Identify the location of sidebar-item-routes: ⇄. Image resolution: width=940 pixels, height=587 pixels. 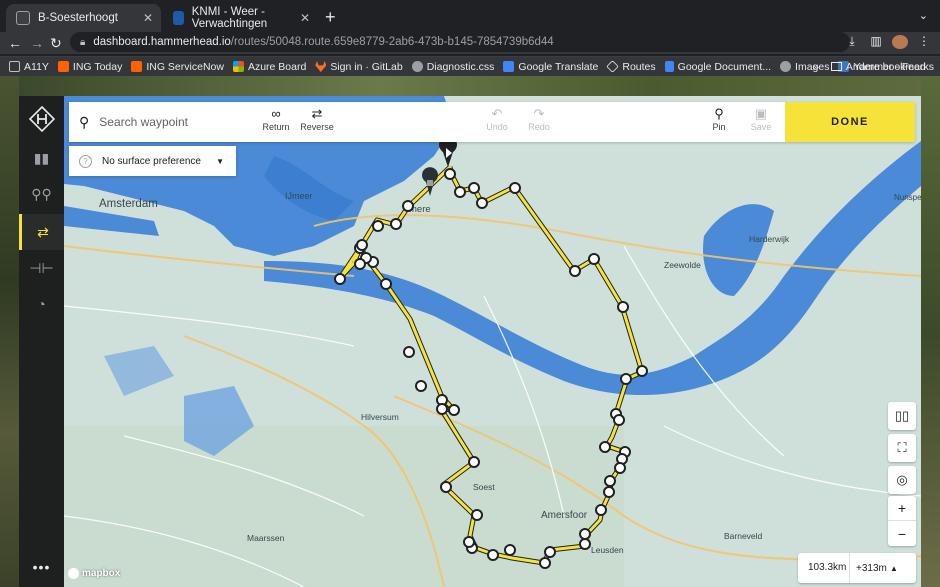
(41, 232).